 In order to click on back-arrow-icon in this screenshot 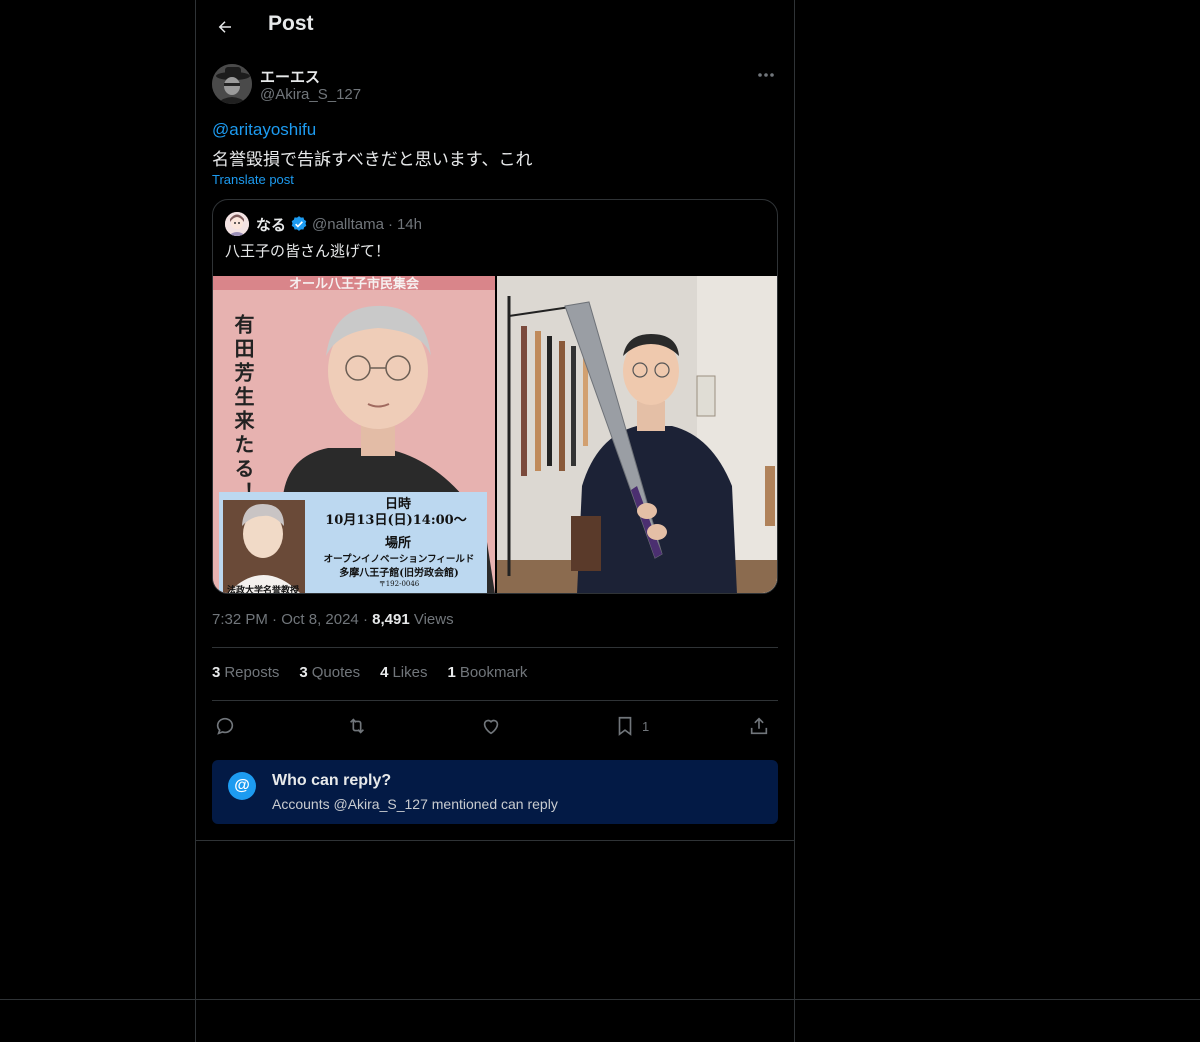, I will do `click(224, 27)`.